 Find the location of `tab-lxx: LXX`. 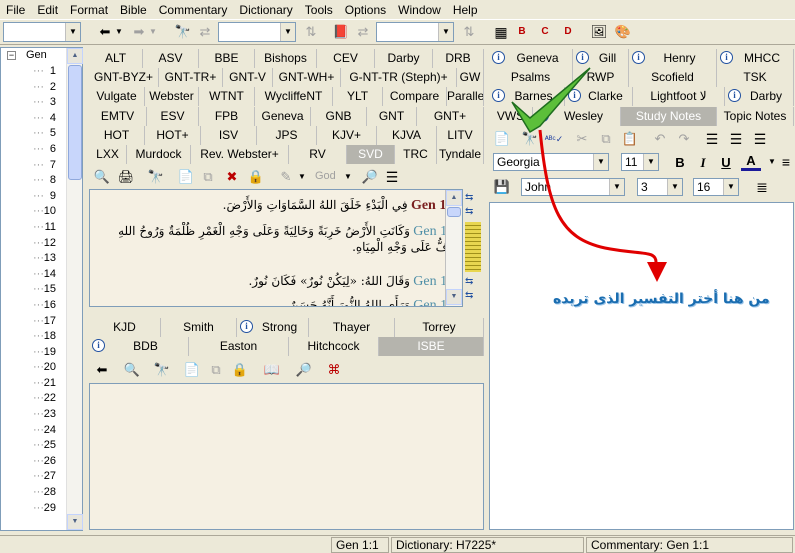

tab-lxx: LXX is located at coordinates (108, 154).